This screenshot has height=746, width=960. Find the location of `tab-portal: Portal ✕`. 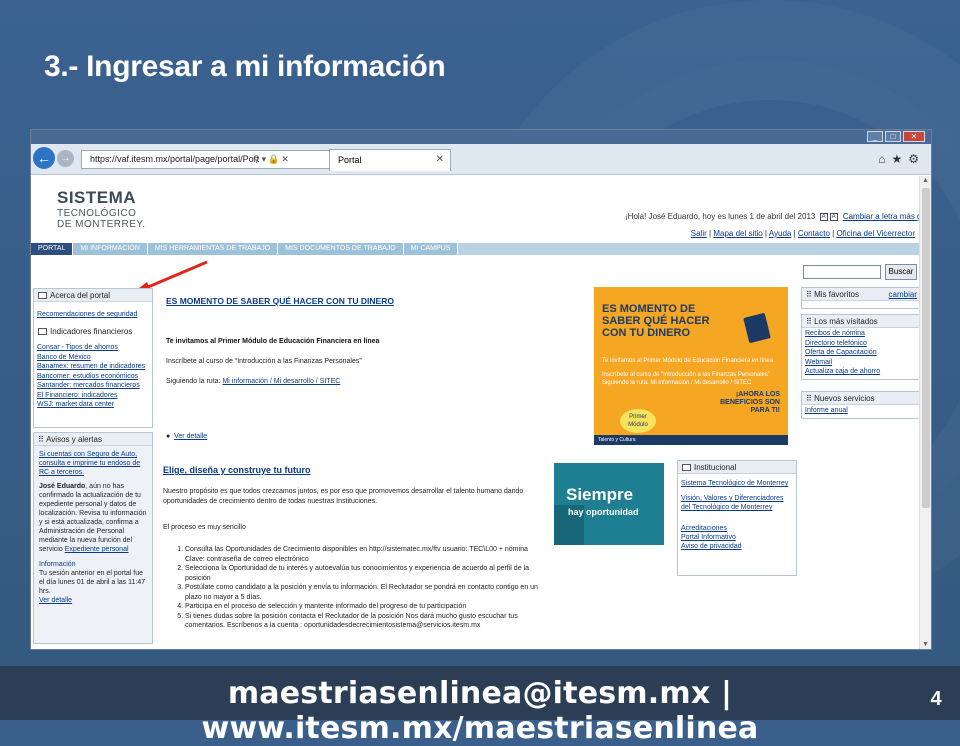

tab-portal: Portal ✕ is located at coordinates (390, 160).